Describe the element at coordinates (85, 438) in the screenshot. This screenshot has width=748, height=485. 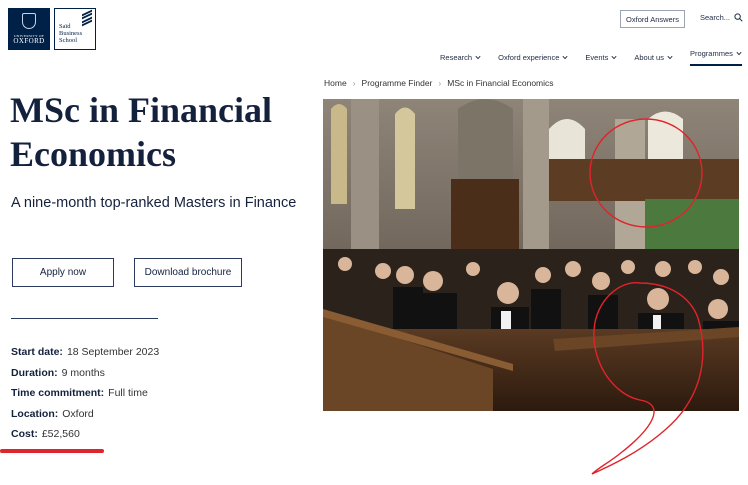
I see `fact-cost: Cost: £52,560` at that location.